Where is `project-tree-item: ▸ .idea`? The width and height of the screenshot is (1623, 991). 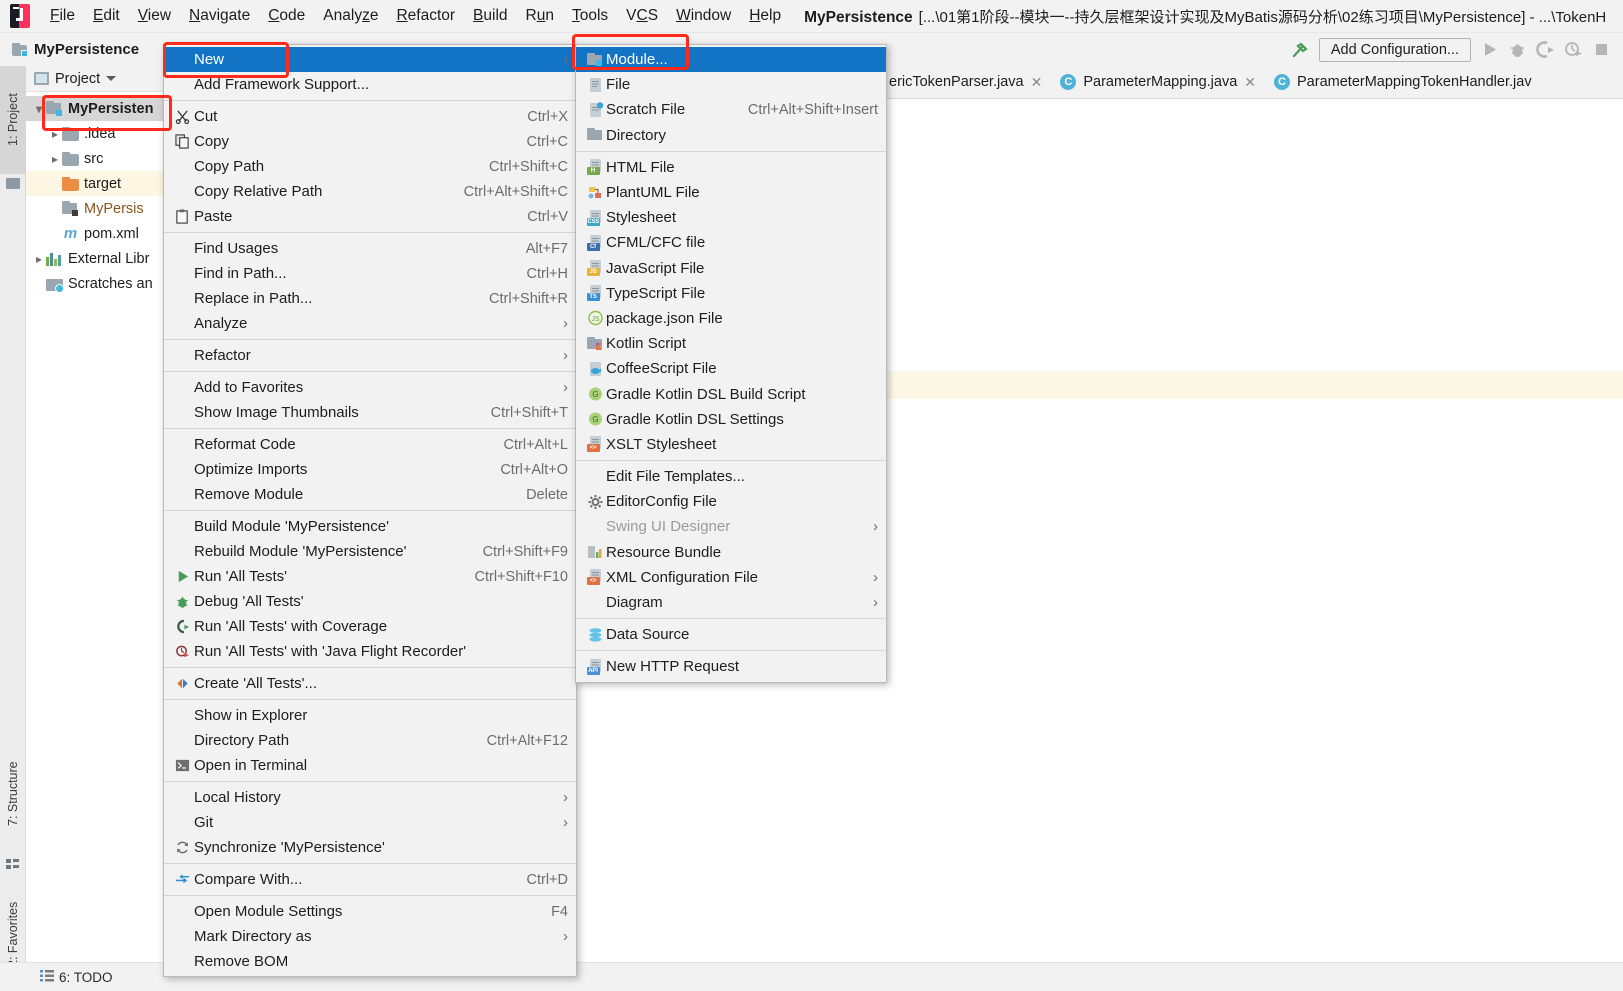
project-tree-item: ▸ .idea is located at coordinates (95, 133).